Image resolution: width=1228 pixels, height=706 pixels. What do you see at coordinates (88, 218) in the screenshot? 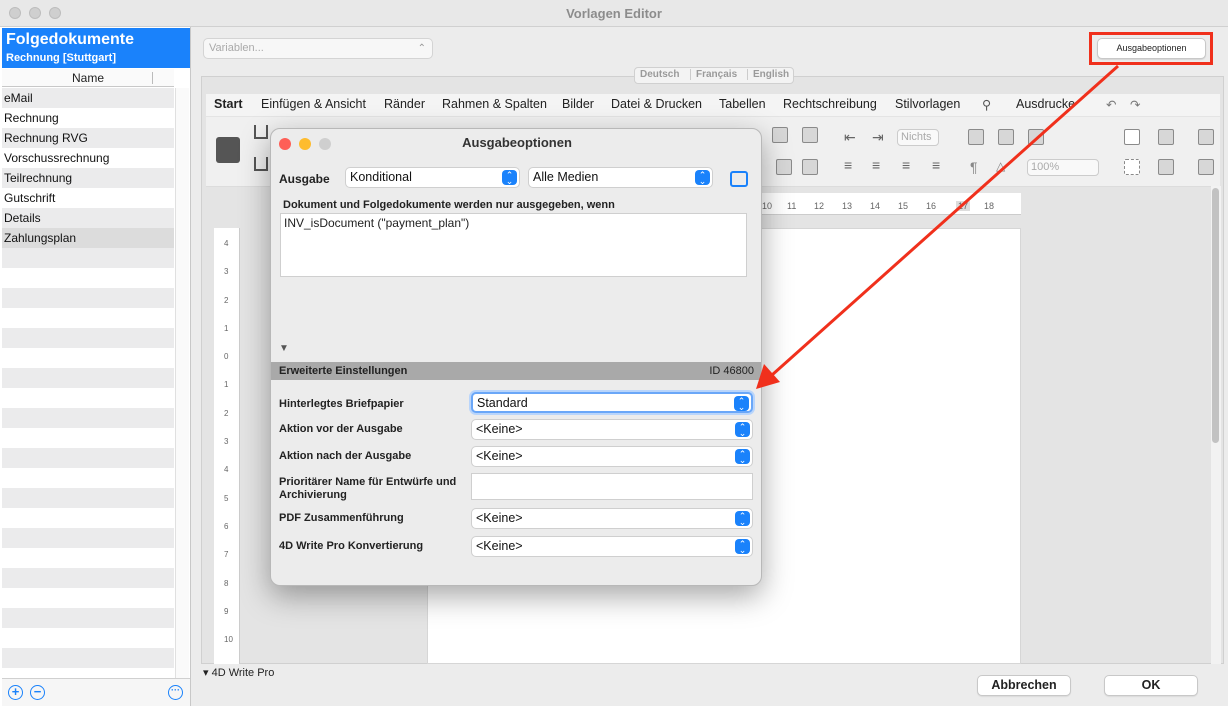
I see `list-item: Details` at bounding box center [88, 218].